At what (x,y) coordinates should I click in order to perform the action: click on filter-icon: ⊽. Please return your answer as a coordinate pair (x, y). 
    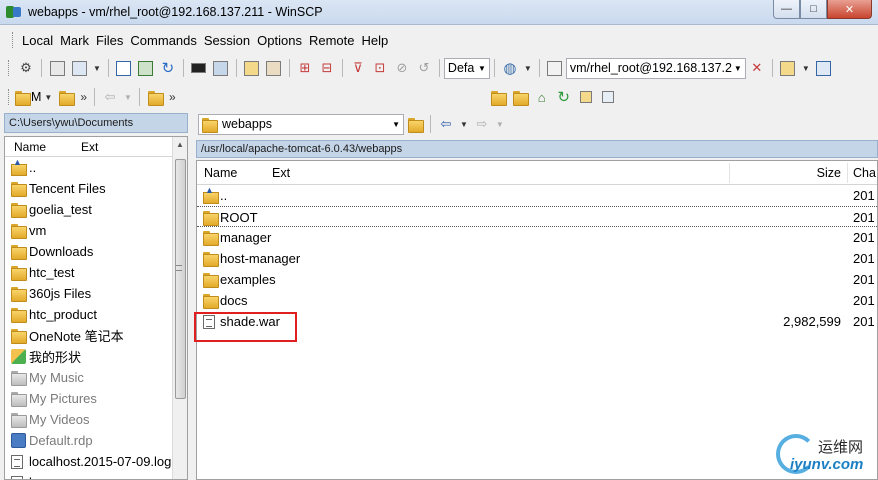
    Looking at the image, I should click on (358, 68).